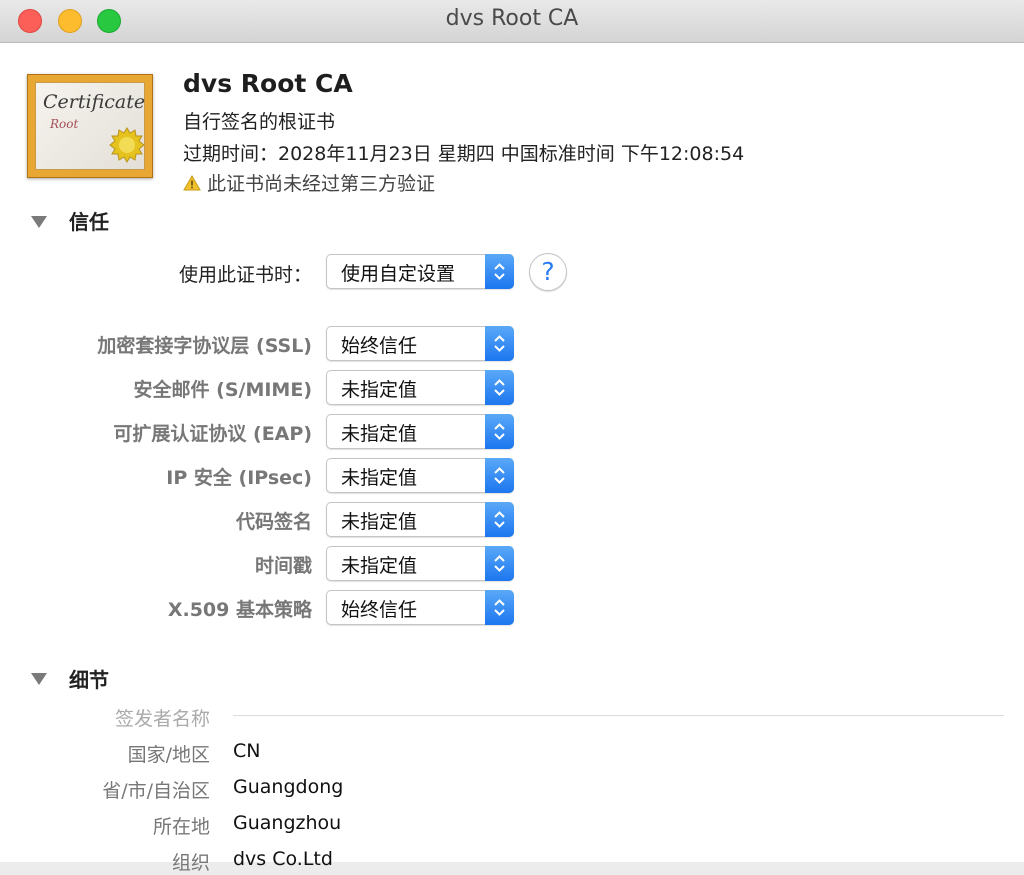 The width and height of the screenshot is (1024, 875). I want to click on trust-row-label: X.509 基本策略, so click(239, 610).